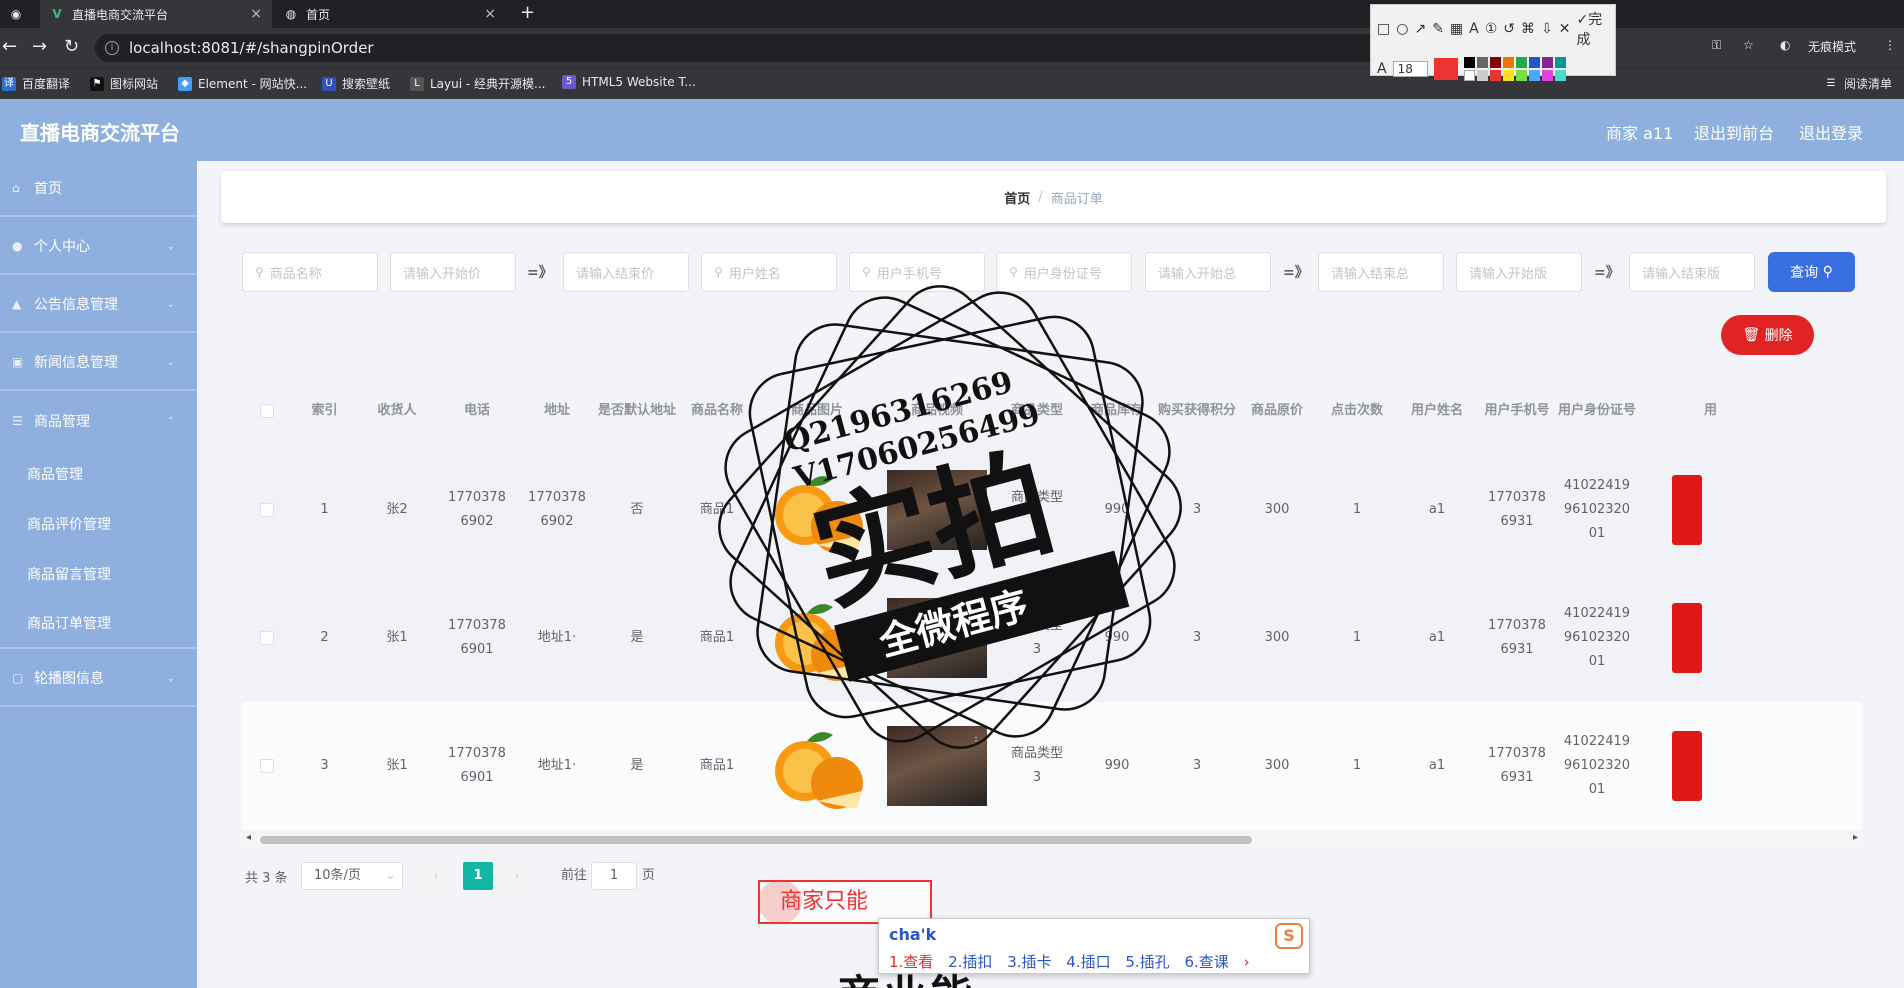 Image resolution: width=1904 pixels, height=988 pixels. Describe the element at coordinates (1402, 29) in the screenshot. I see `circle-tool-icon: ○` at that location.